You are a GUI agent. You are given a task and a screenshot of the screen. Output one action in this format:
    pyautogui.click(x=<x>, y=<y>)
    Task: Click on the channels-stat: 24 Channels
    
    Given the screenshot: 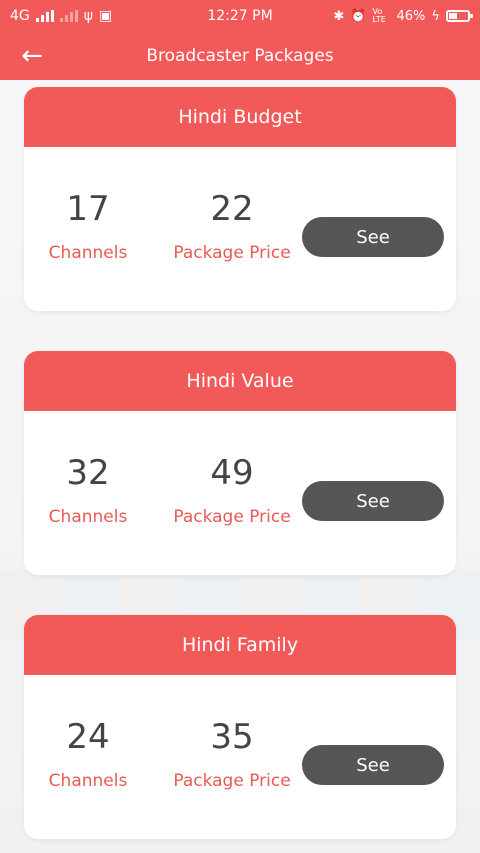 What is the action you would take?
    pyautogui.click(x=91, y=754)
    